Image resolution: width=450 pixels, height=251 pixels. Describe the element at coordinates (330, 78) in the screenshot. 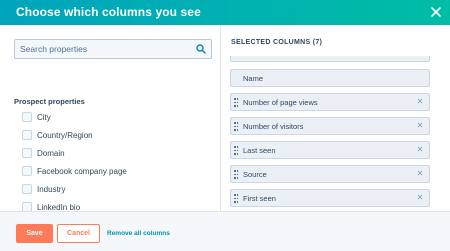

I see `selected-column-item: Name` at that location.